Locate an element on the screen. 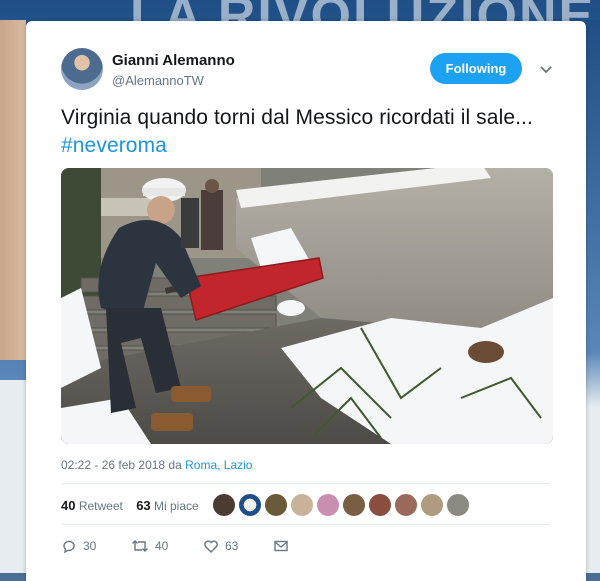 The width and height of the screenshot is (600, 581). like-stat-label: Mi piace is located at coordinates (176, 506).